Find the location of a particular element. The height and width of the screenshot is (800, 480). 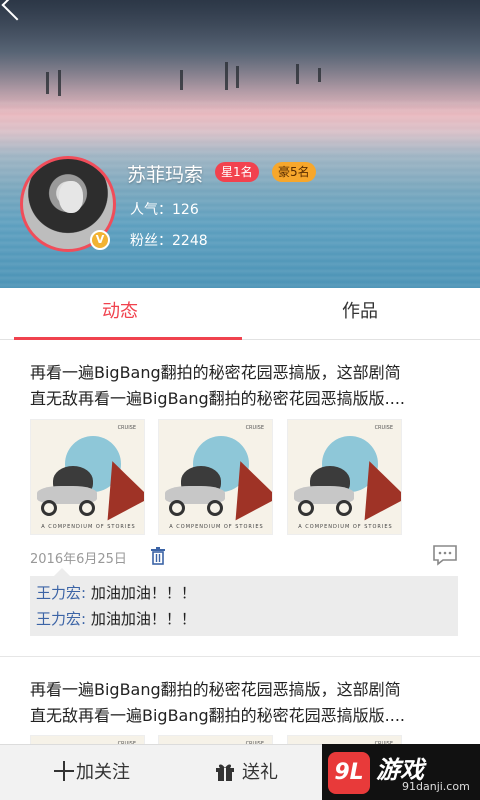

popularity-stat: 人气：126 is located at coordinates (164, 210).